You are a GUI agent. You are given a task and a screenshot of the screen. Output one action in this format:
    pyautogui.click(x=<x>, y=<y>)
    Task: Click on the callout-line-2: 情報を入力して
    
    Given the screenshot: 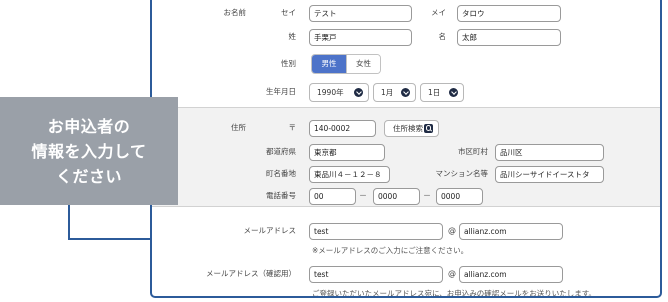 What is the action you would take?
    pyautogui.click(x=89, y=151)
    